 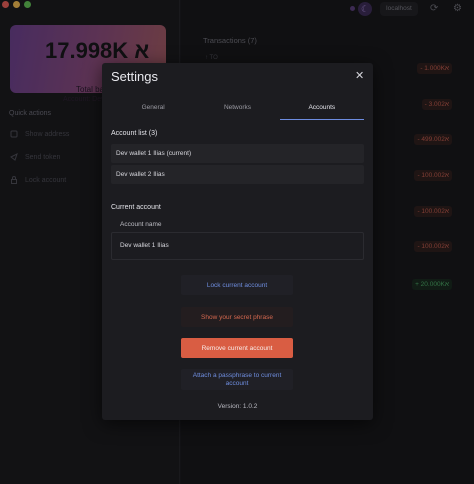 What do you see at coordinates (134, 76) in the screenshot?
I see `modal-title: Settings` at bounding box center [134, 76].